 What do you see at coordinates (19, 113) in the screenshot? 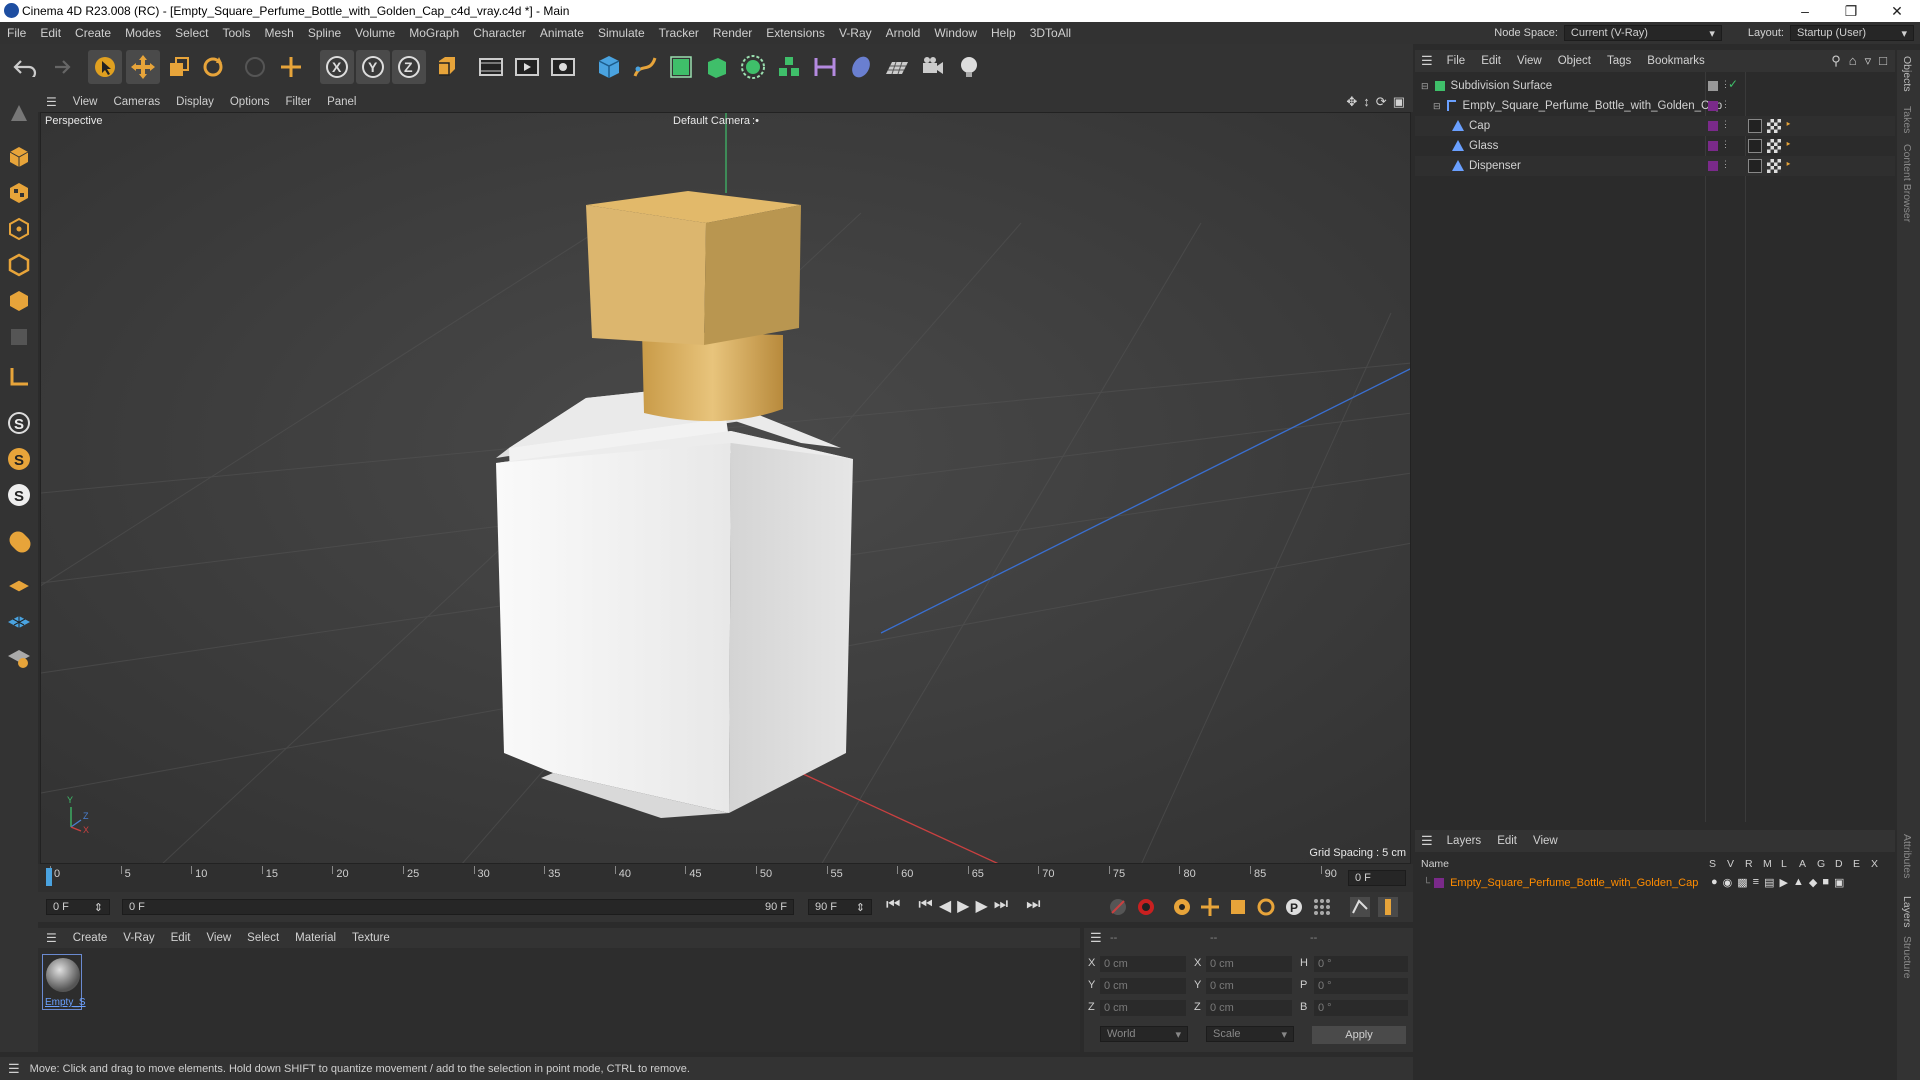
I see `make-editable-button` at bounding box center [19, 113].